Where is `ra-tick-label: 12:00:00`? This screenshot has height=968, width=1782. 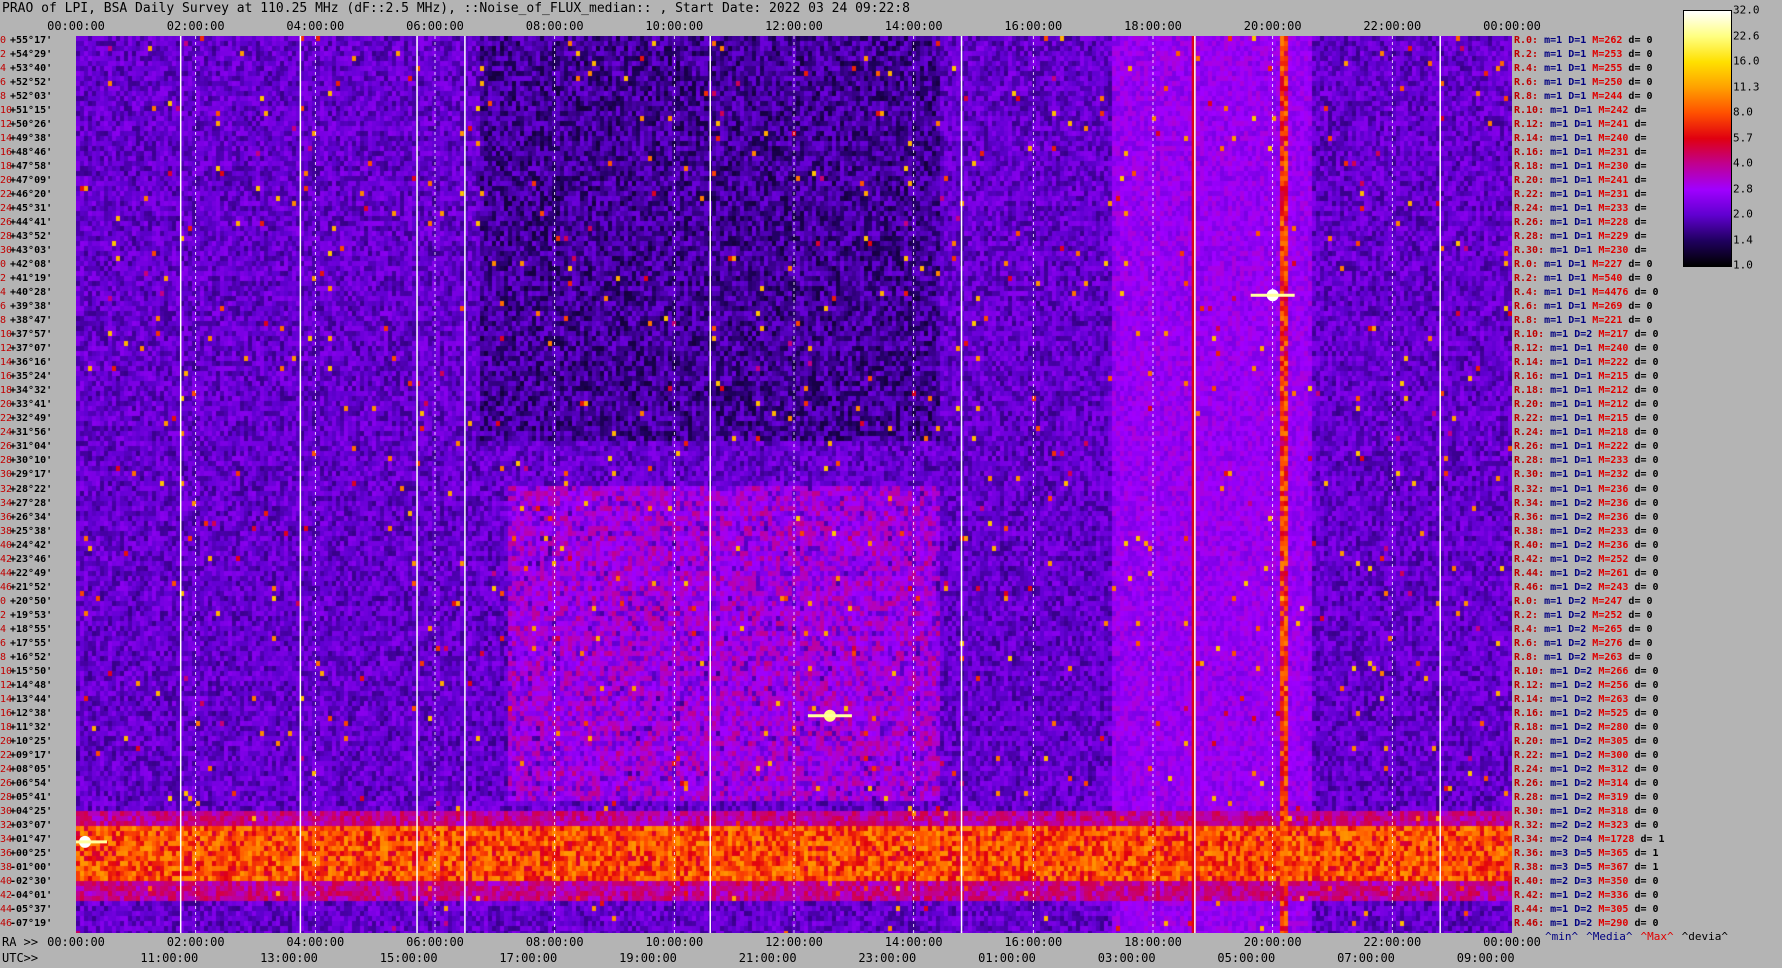 ra-tick-label: 12:00:00 is located at coordinates (794, 942).